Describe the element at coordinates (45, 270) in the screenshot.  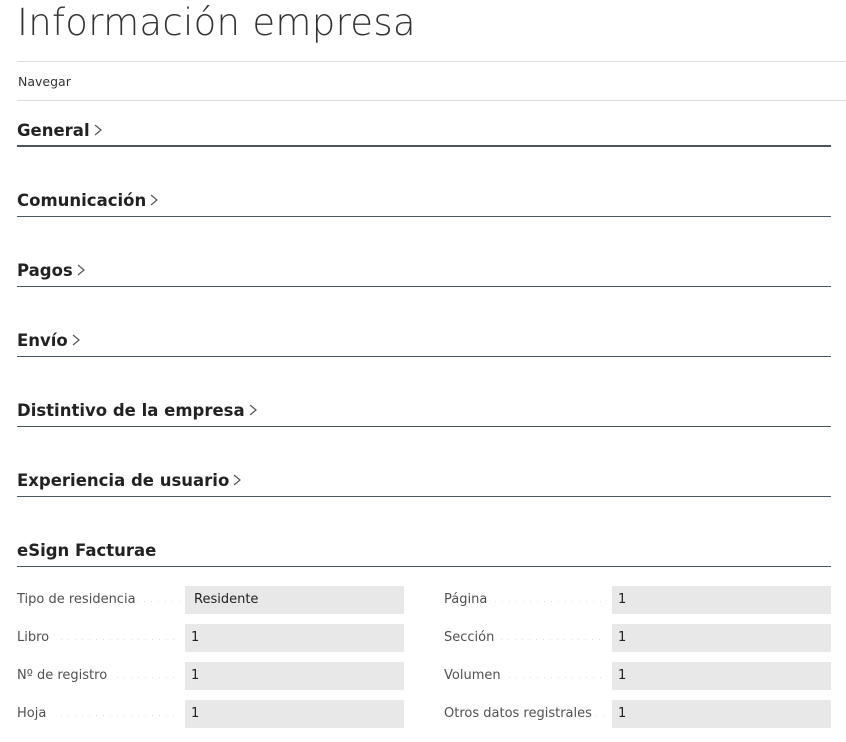
I see `section-label: Pagos` at that location.